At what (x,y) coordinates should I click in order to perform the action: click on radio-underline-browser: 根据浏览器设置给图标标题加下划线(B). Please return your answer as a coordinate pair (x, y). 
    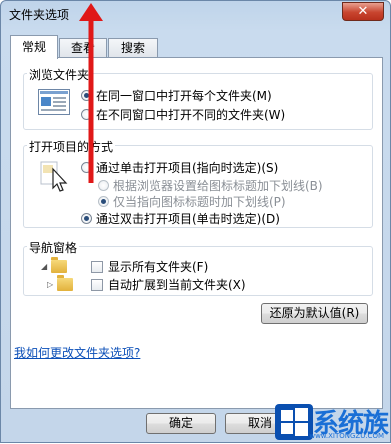
    Looking at the image, I should click on (210, 185).